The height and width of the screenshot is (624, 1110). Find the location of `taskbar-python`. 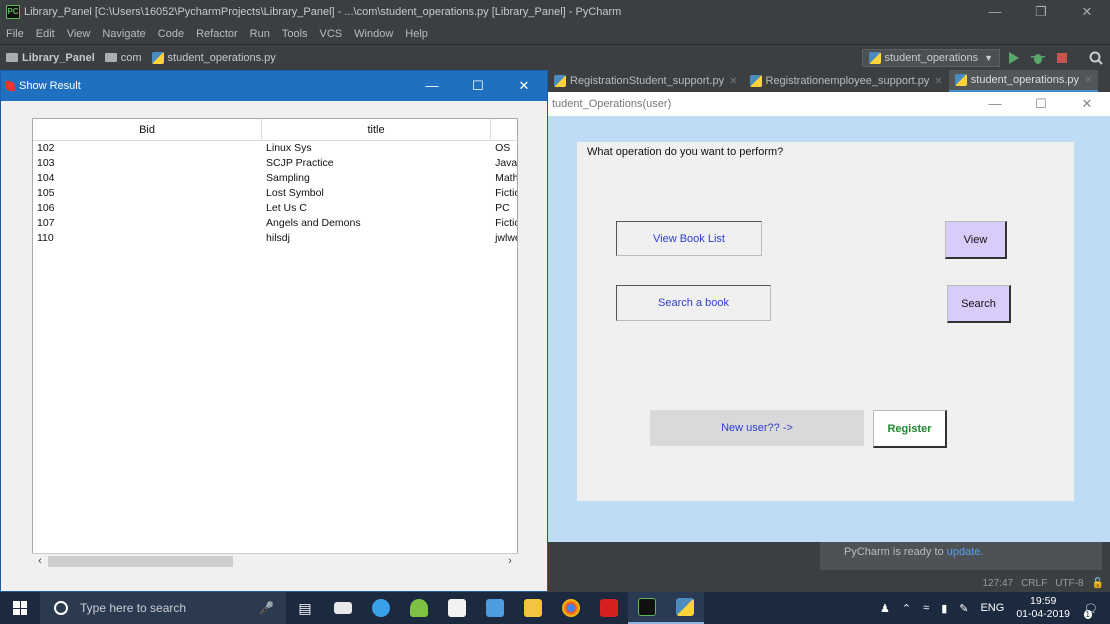

taskbar-python is located at coordinates (685, 608).